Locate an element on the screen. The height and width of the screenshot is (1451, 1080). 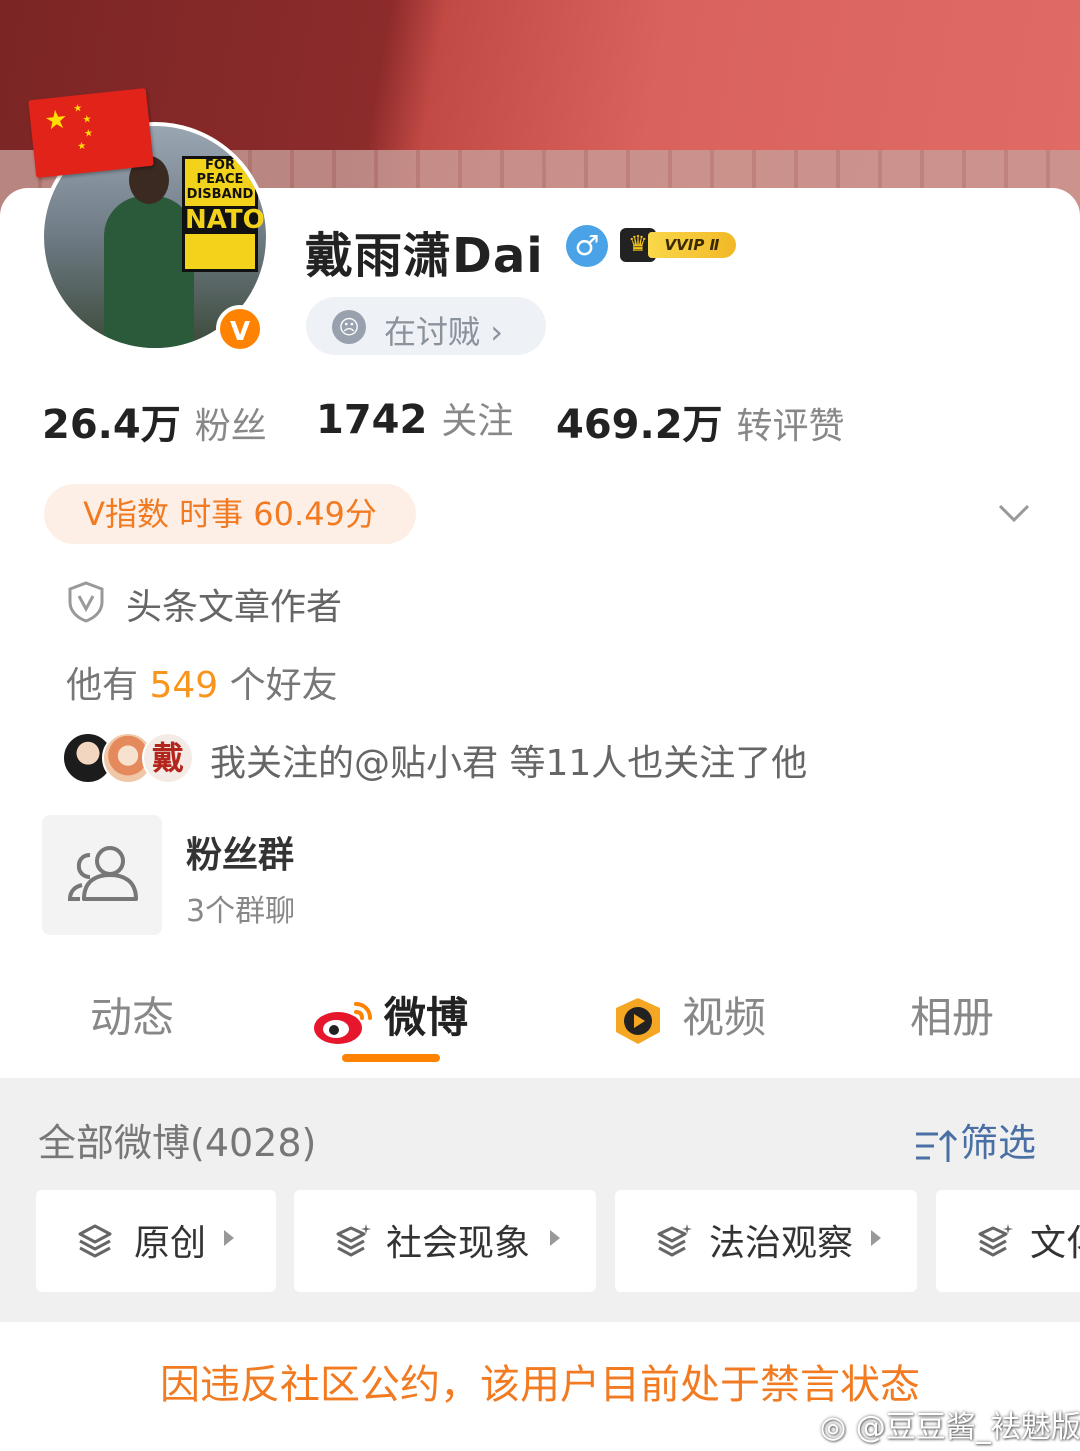
chip-social: 社会现象 is located at coordinates (445, 1241).